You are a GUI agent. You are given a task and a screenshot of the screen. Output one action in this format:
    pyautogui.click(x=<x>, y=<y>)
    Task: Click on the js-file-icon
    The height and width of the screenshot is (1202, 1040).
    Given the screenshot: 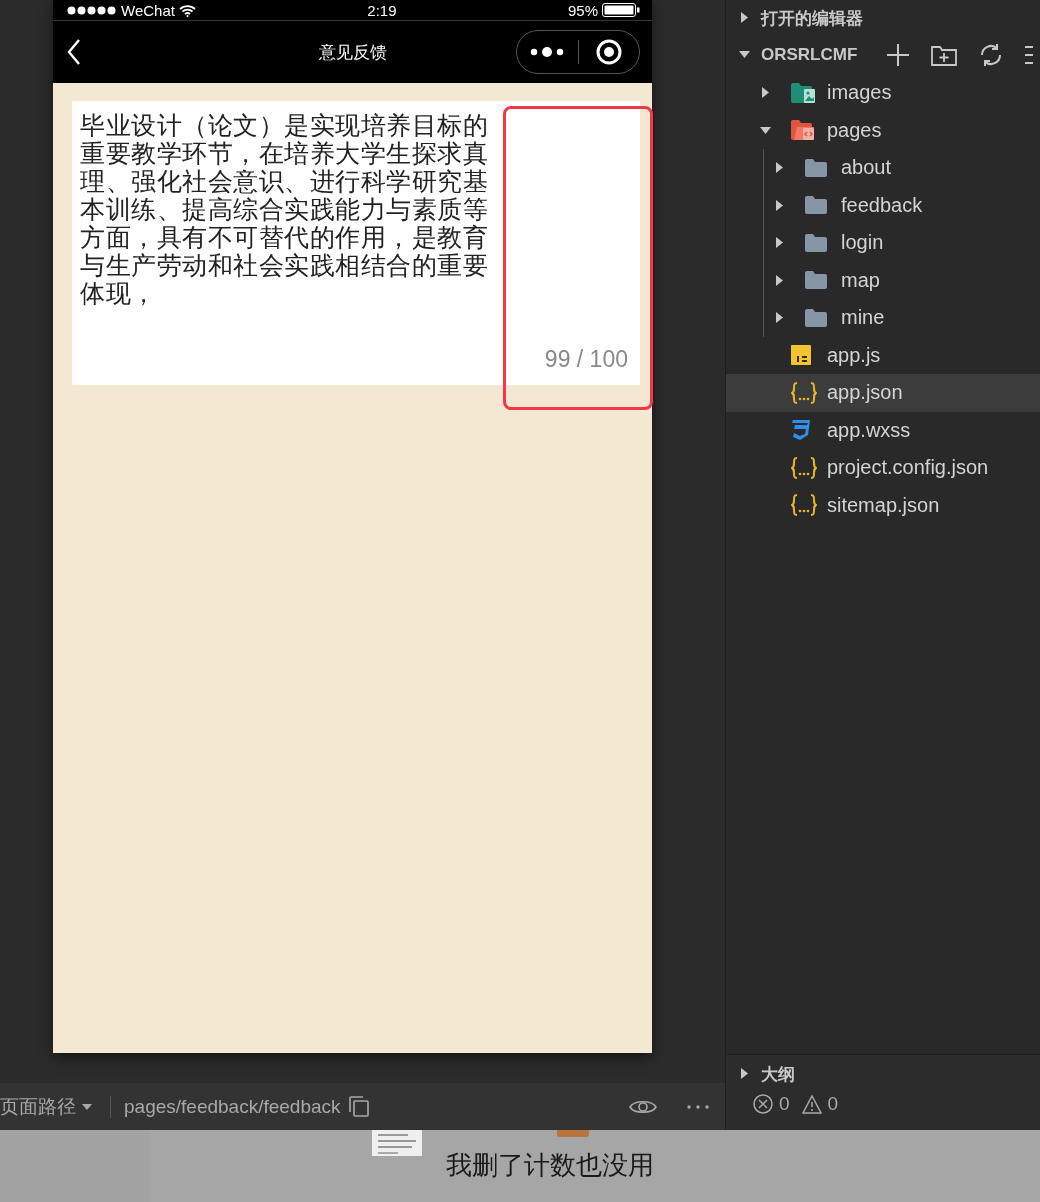 What is the action you would take?
    pyautogui.click(x=801, y=355)
    